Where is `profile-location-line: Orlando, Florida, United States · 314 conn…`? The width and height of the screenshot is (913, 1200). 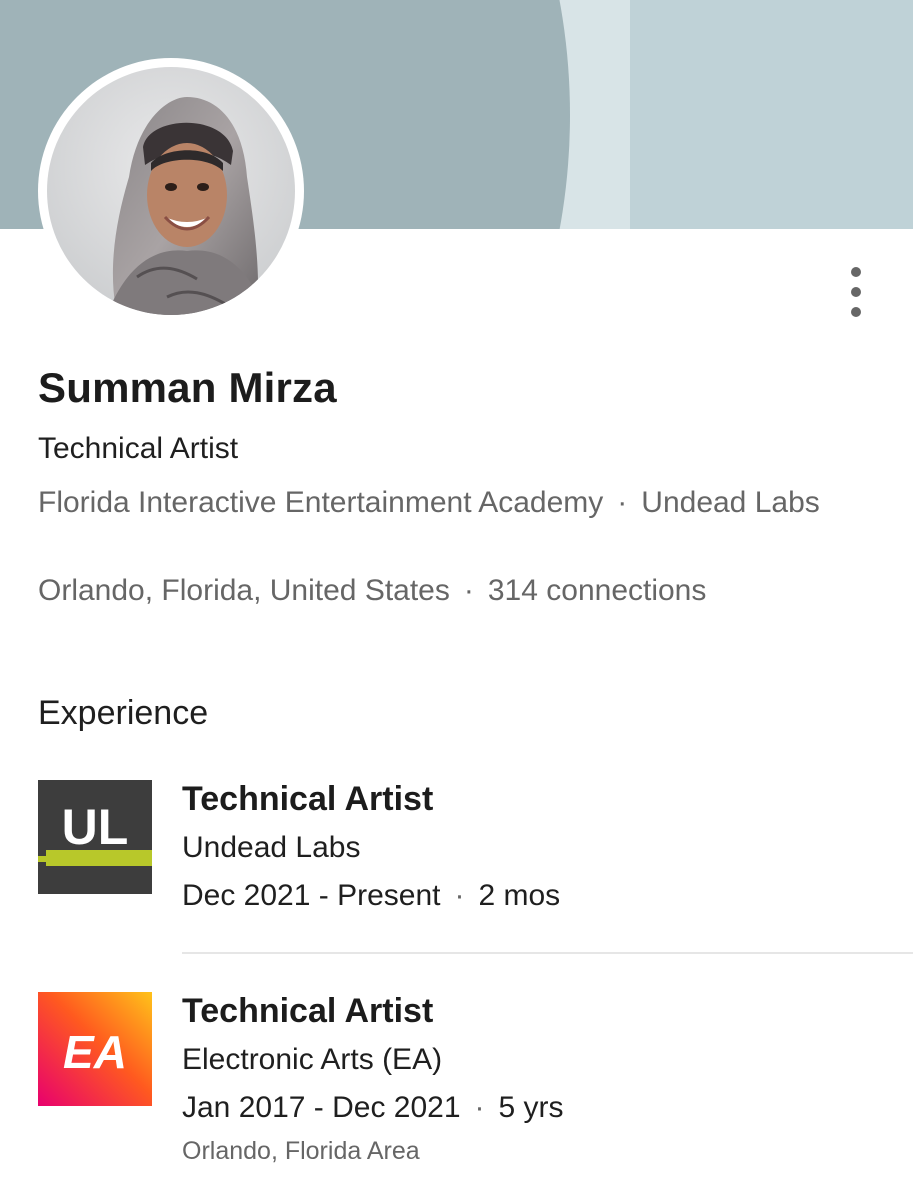 profile-location-line: Orlando, Florida, United States · 314 conn… is located at coordinates (372, 591).